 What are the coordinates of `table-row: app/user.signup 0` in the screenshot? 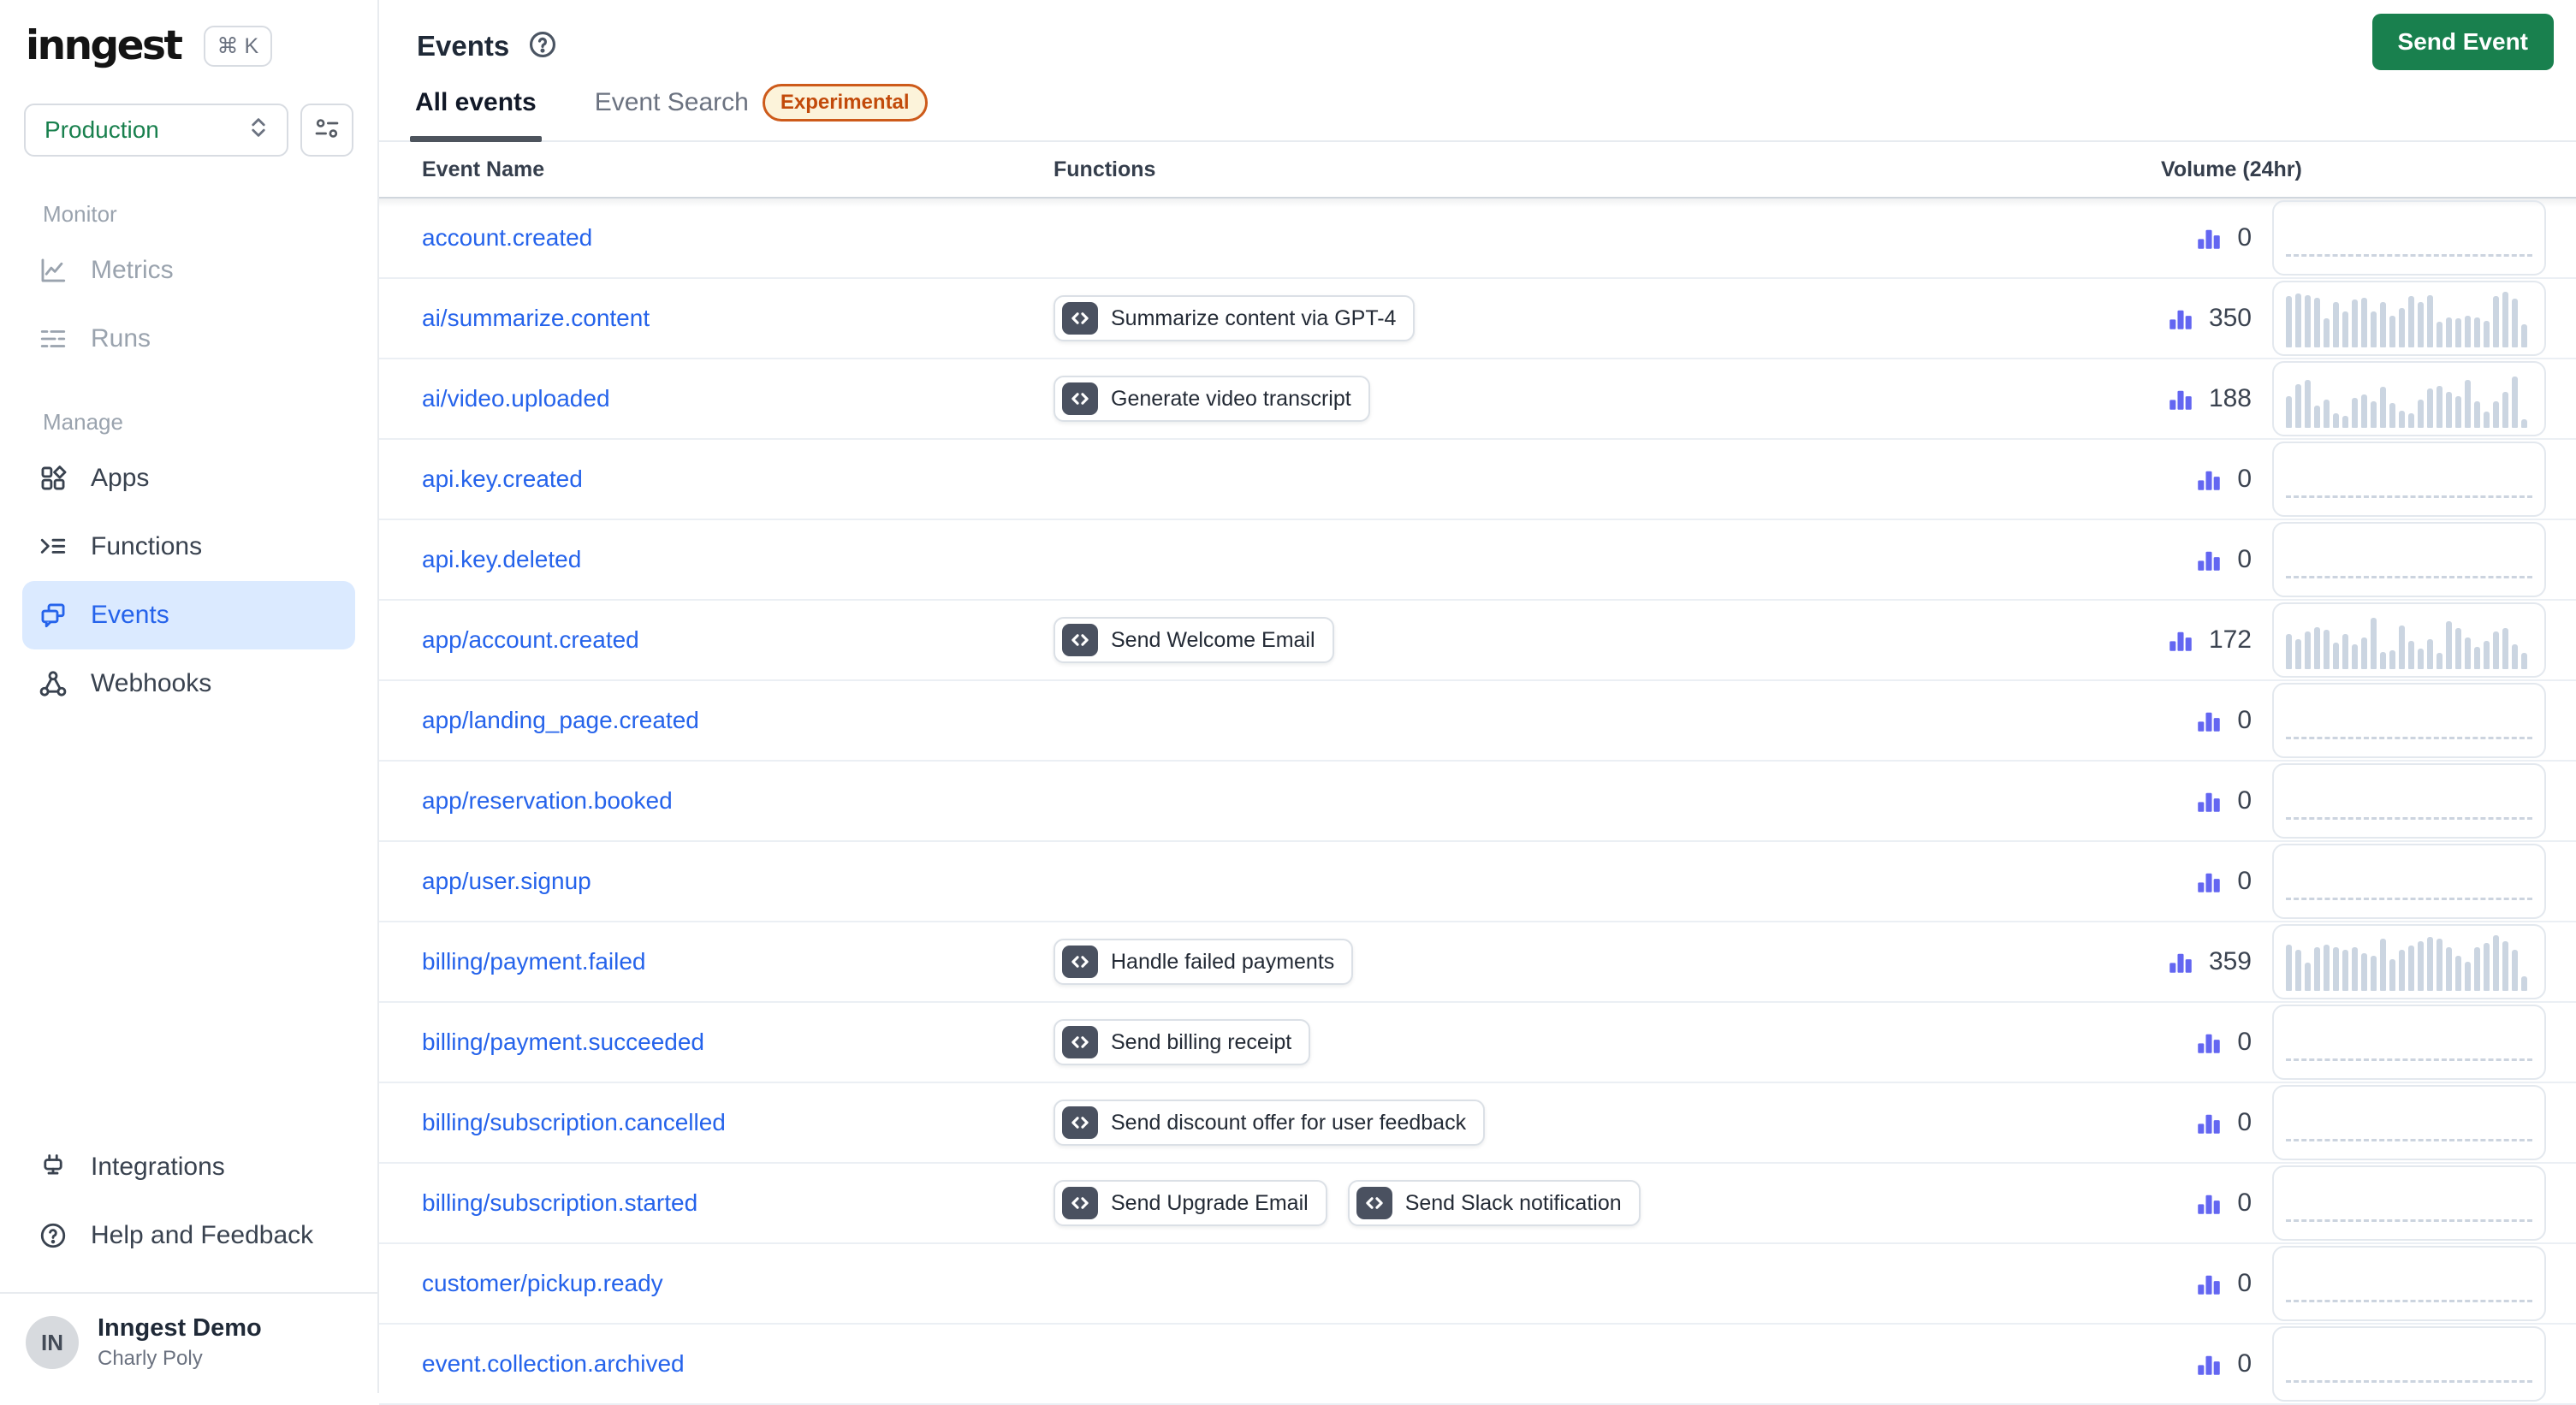 It's located at (1477, 882).